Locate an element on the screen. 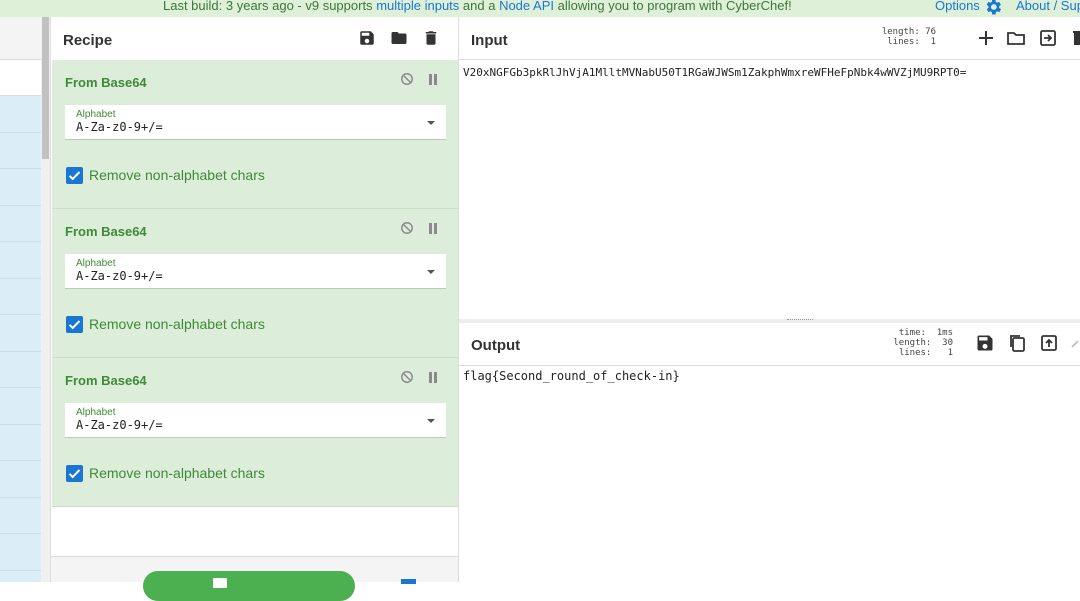  clear-input-trash-icon is located at coordinates (1075, 38).